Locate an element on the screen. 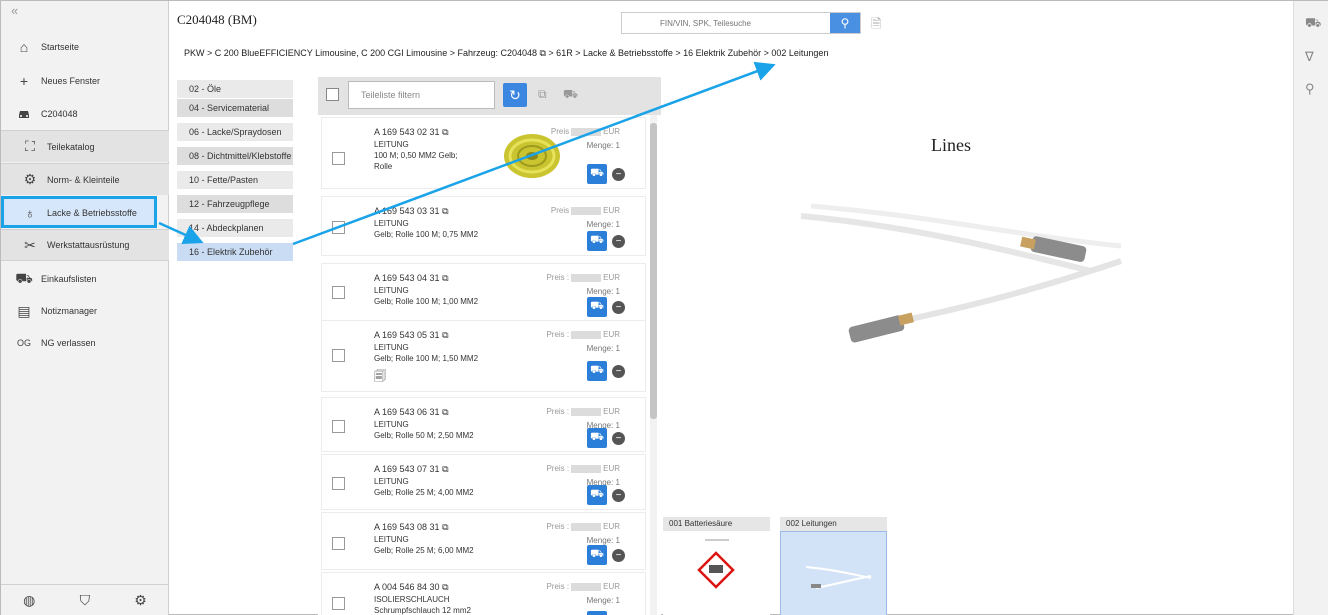 This screenshot has height=615, width=1328. parts-filter-bar: Teileliste filtern ↻ ⧉ ⛟ is located at coordinates (489, 96).